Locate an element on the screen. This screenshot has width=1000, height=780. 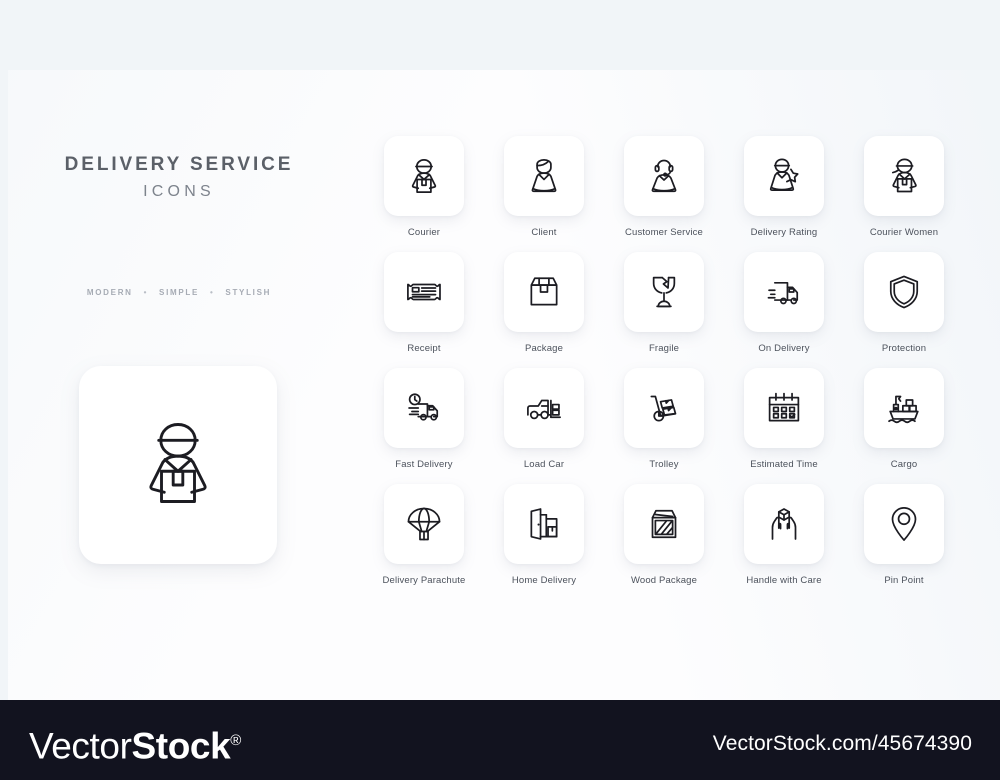
icon-tile-protection is located at coordinates (904, 292).